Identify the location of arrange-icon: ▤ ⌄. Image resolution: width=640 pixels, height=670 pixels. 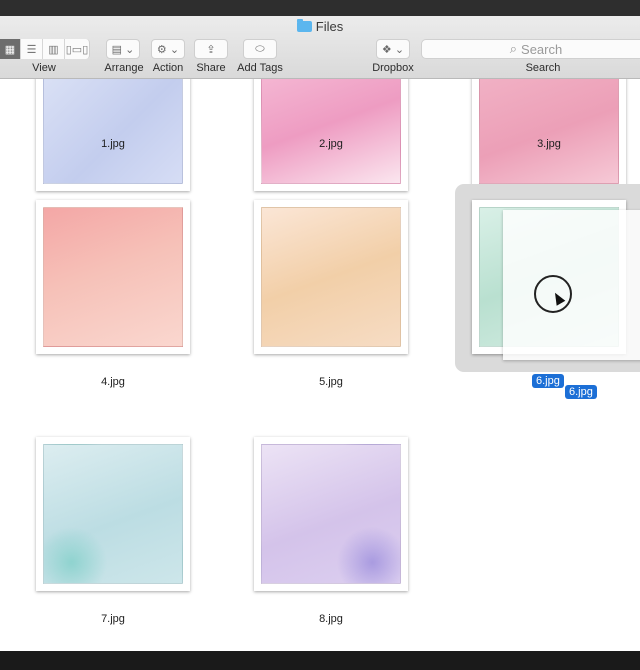
(123, 49).